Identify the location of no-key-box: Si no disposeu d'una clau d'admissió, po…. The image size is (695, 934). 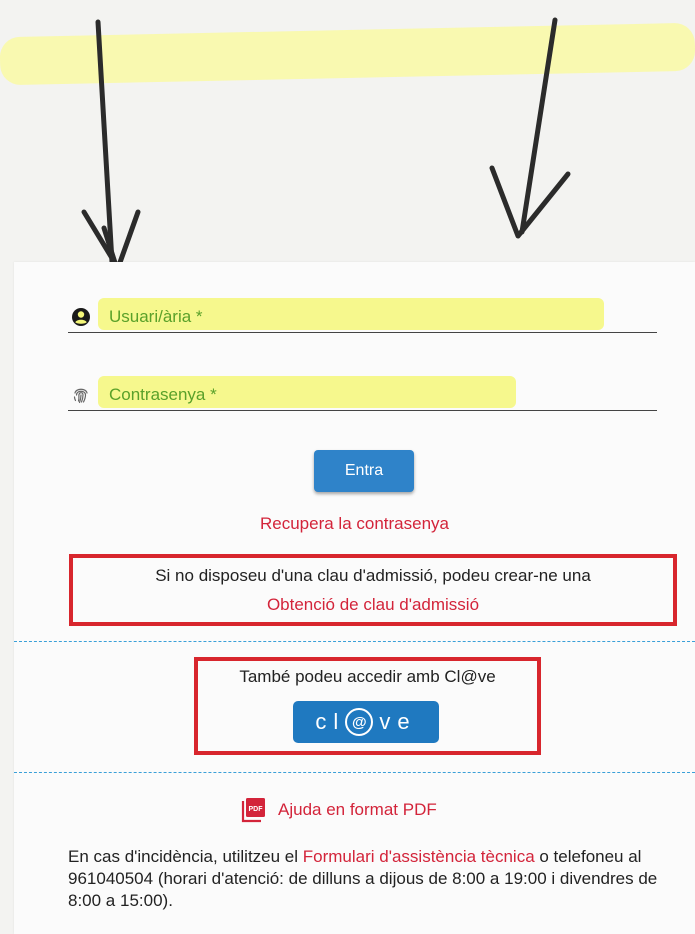
(373, 590).